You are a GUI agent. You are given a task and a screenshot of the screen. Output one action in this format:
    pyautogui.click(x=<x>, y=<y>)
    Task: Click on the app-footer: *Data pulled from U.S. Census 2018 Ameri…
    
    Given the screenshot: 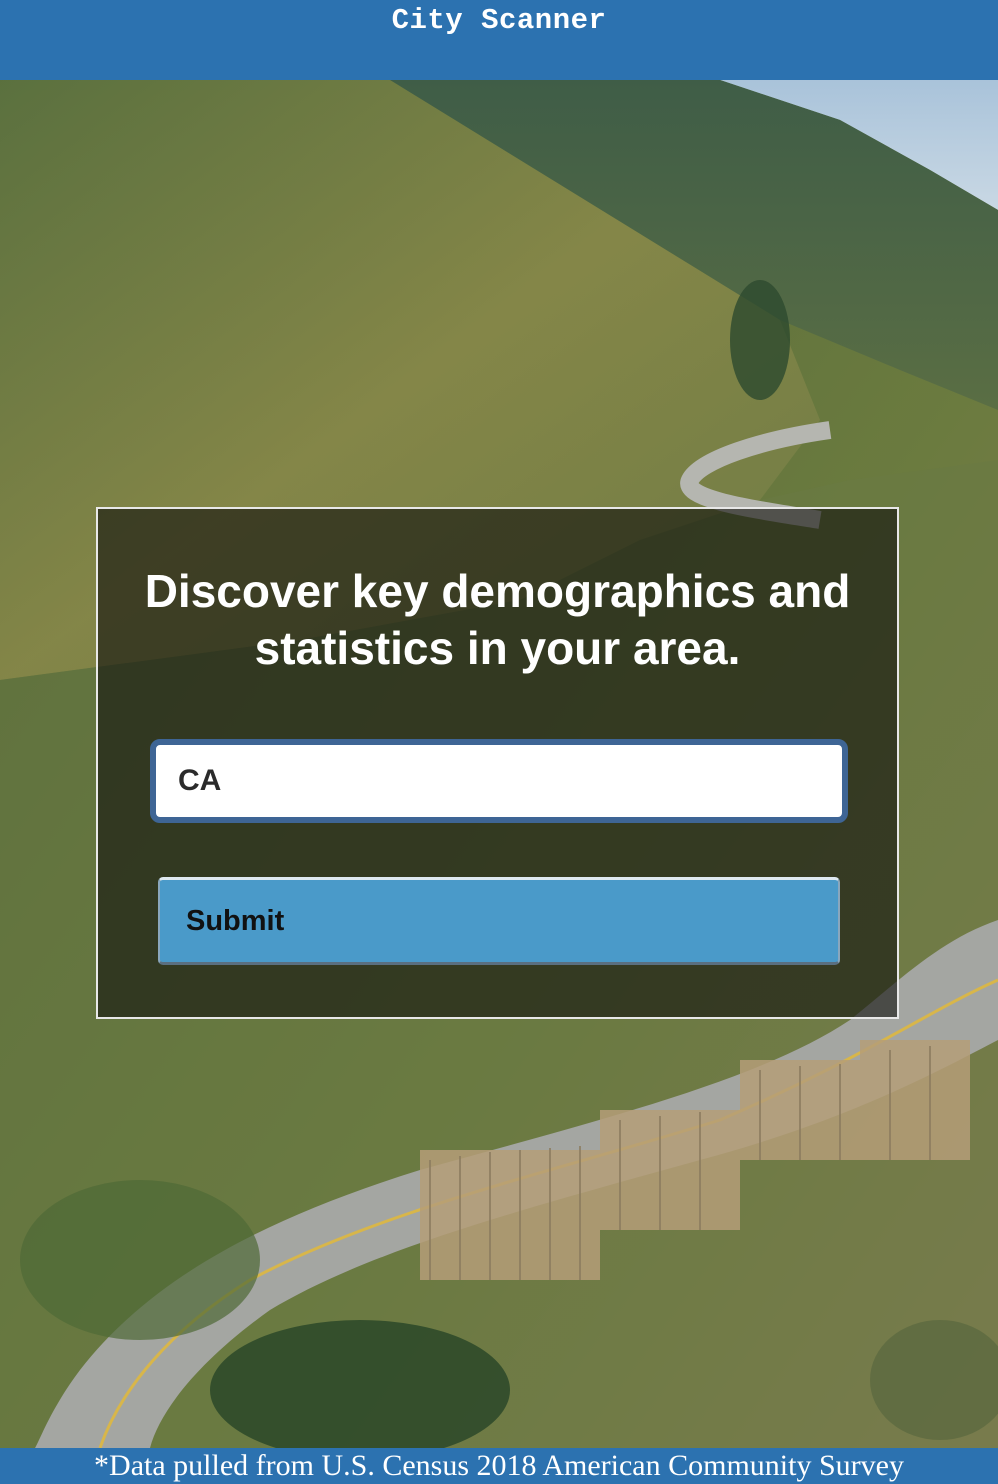 What is the action you would take?
    pyautogui.click(x=499, y=1466)
    